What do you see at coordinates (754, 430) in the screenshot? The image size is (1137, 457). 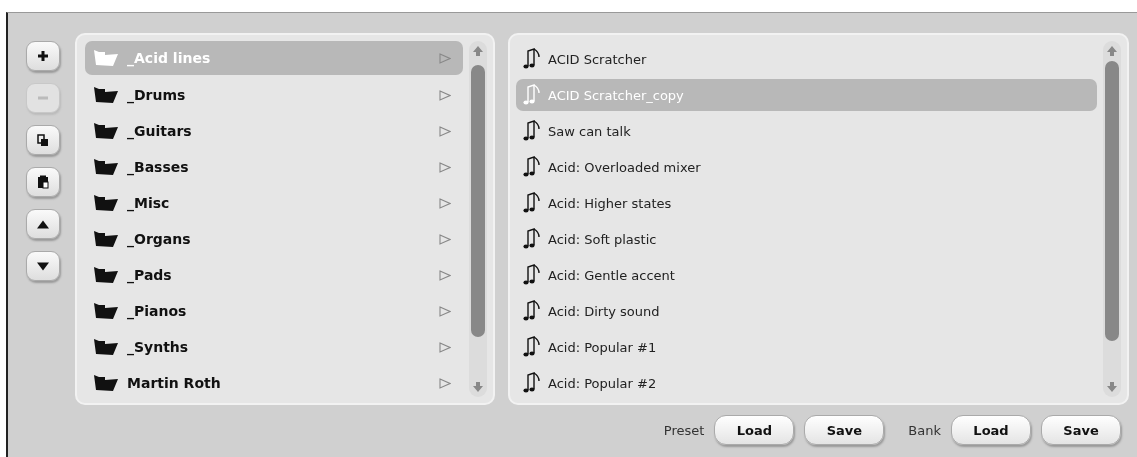 I see `preset-load-button: Load` at bounding box center [754, 430].